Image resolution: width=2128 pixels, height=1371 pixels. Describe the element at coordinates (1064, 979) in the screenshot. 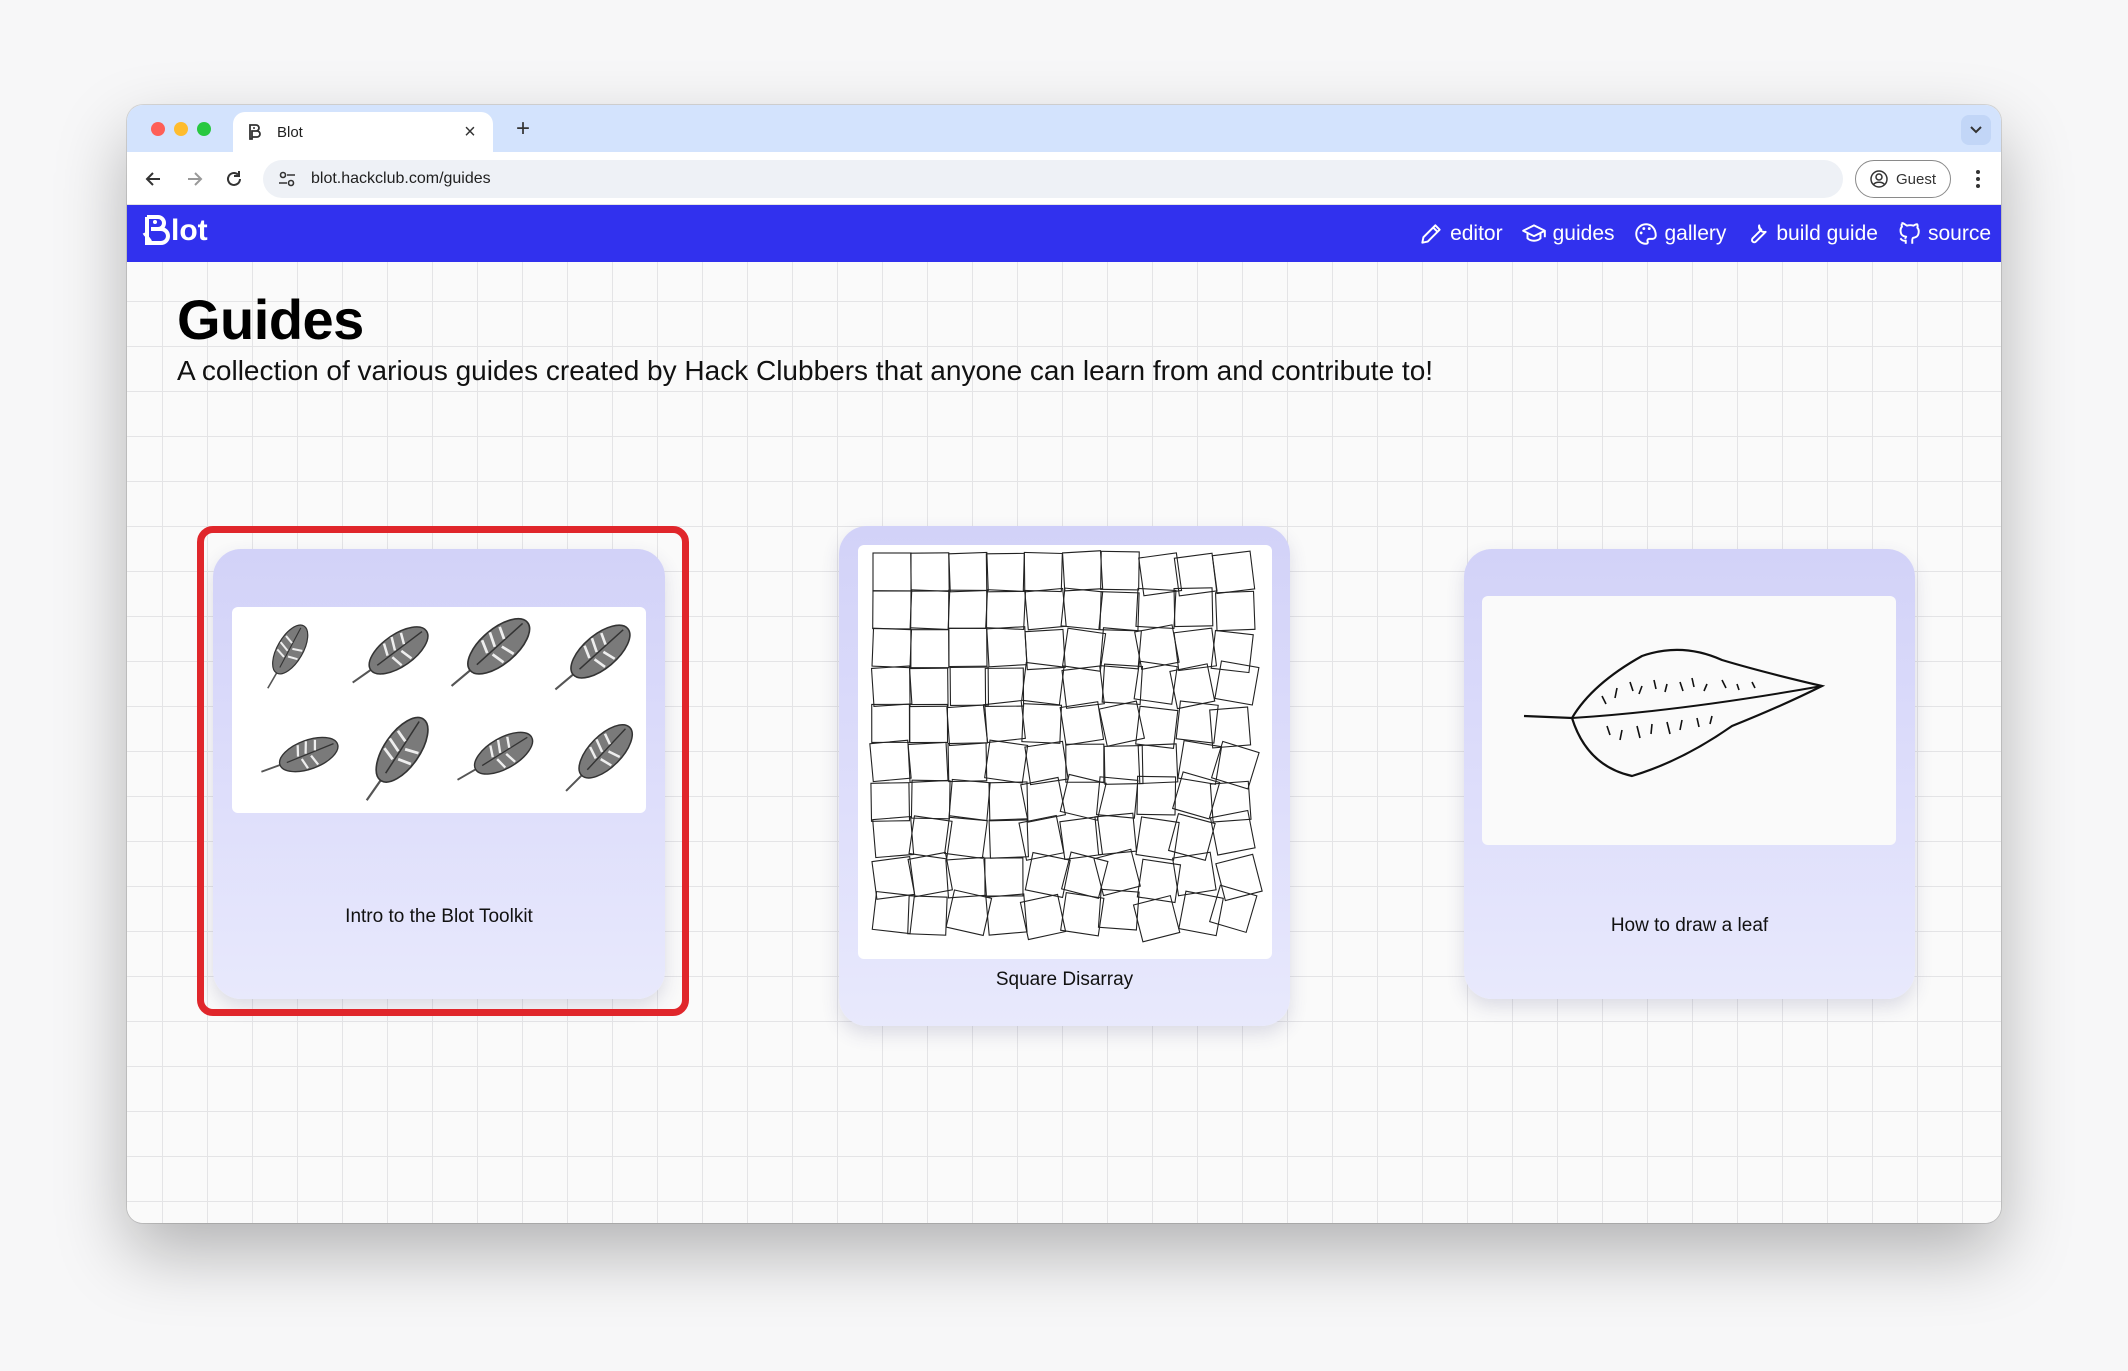

I see `guide-card-caption: Square Disarray` at that location.